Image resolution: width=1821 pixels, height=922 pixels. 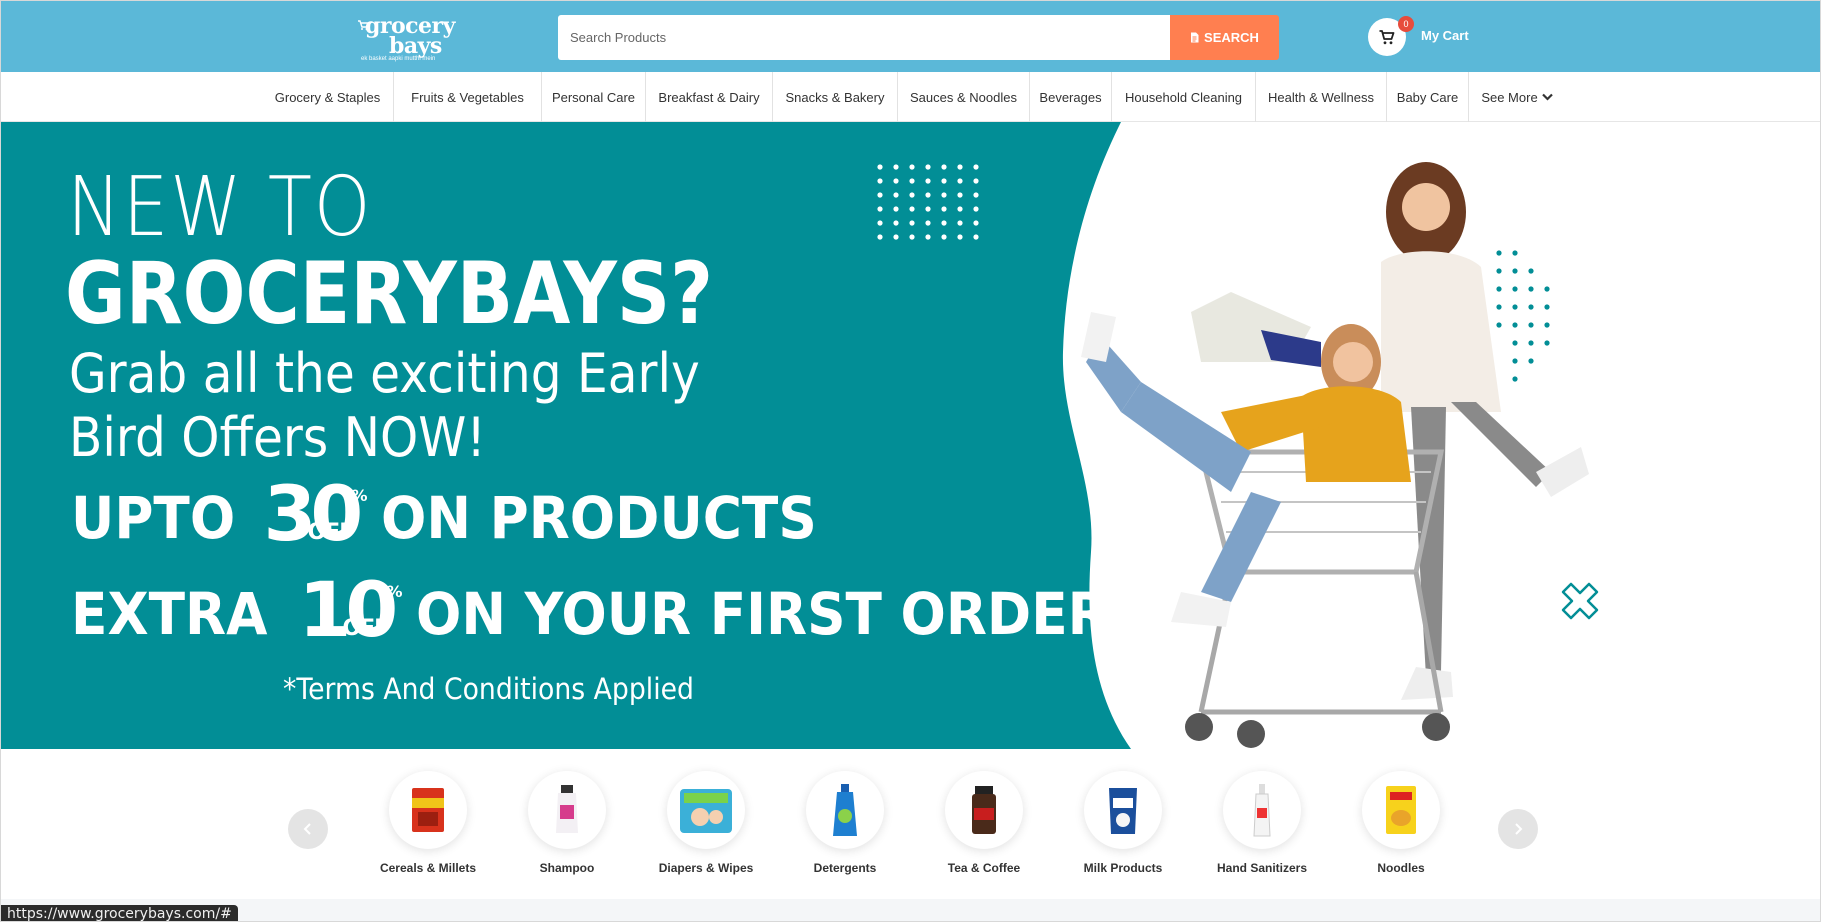 What do you see at coordinates (1123, 868) in the screenshot?
I see `category-label: Milk Products` at bounding box center [1123, 868].